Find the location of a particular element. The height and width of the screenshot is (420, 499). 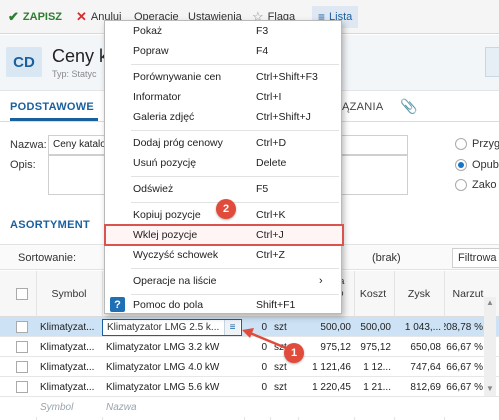

menu-item-label: Operacje na liście is located at coordinates (175, 281).